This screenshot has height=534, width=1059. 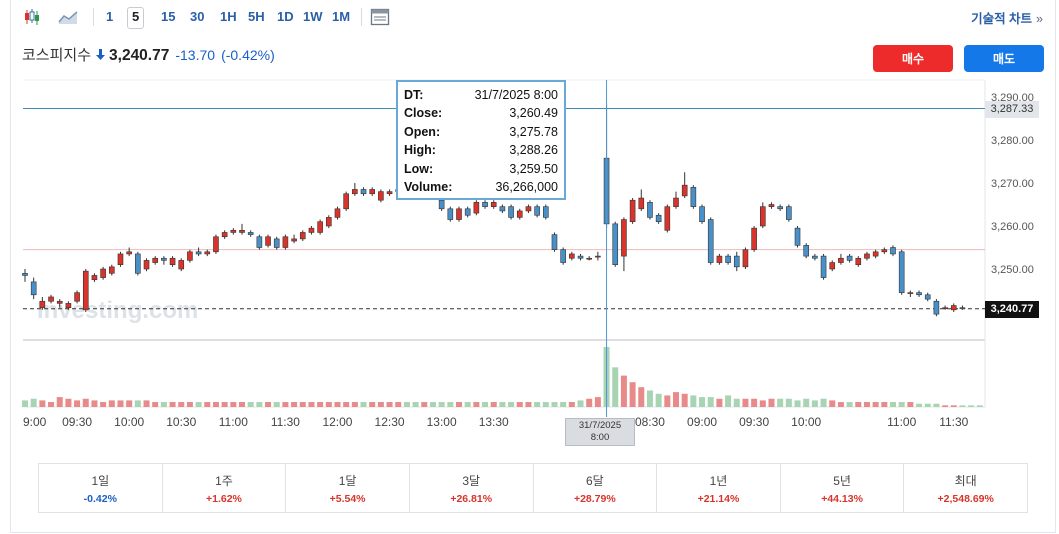 I want to click on tooltip-value: 36,266,000, so click(x=526, y=186).